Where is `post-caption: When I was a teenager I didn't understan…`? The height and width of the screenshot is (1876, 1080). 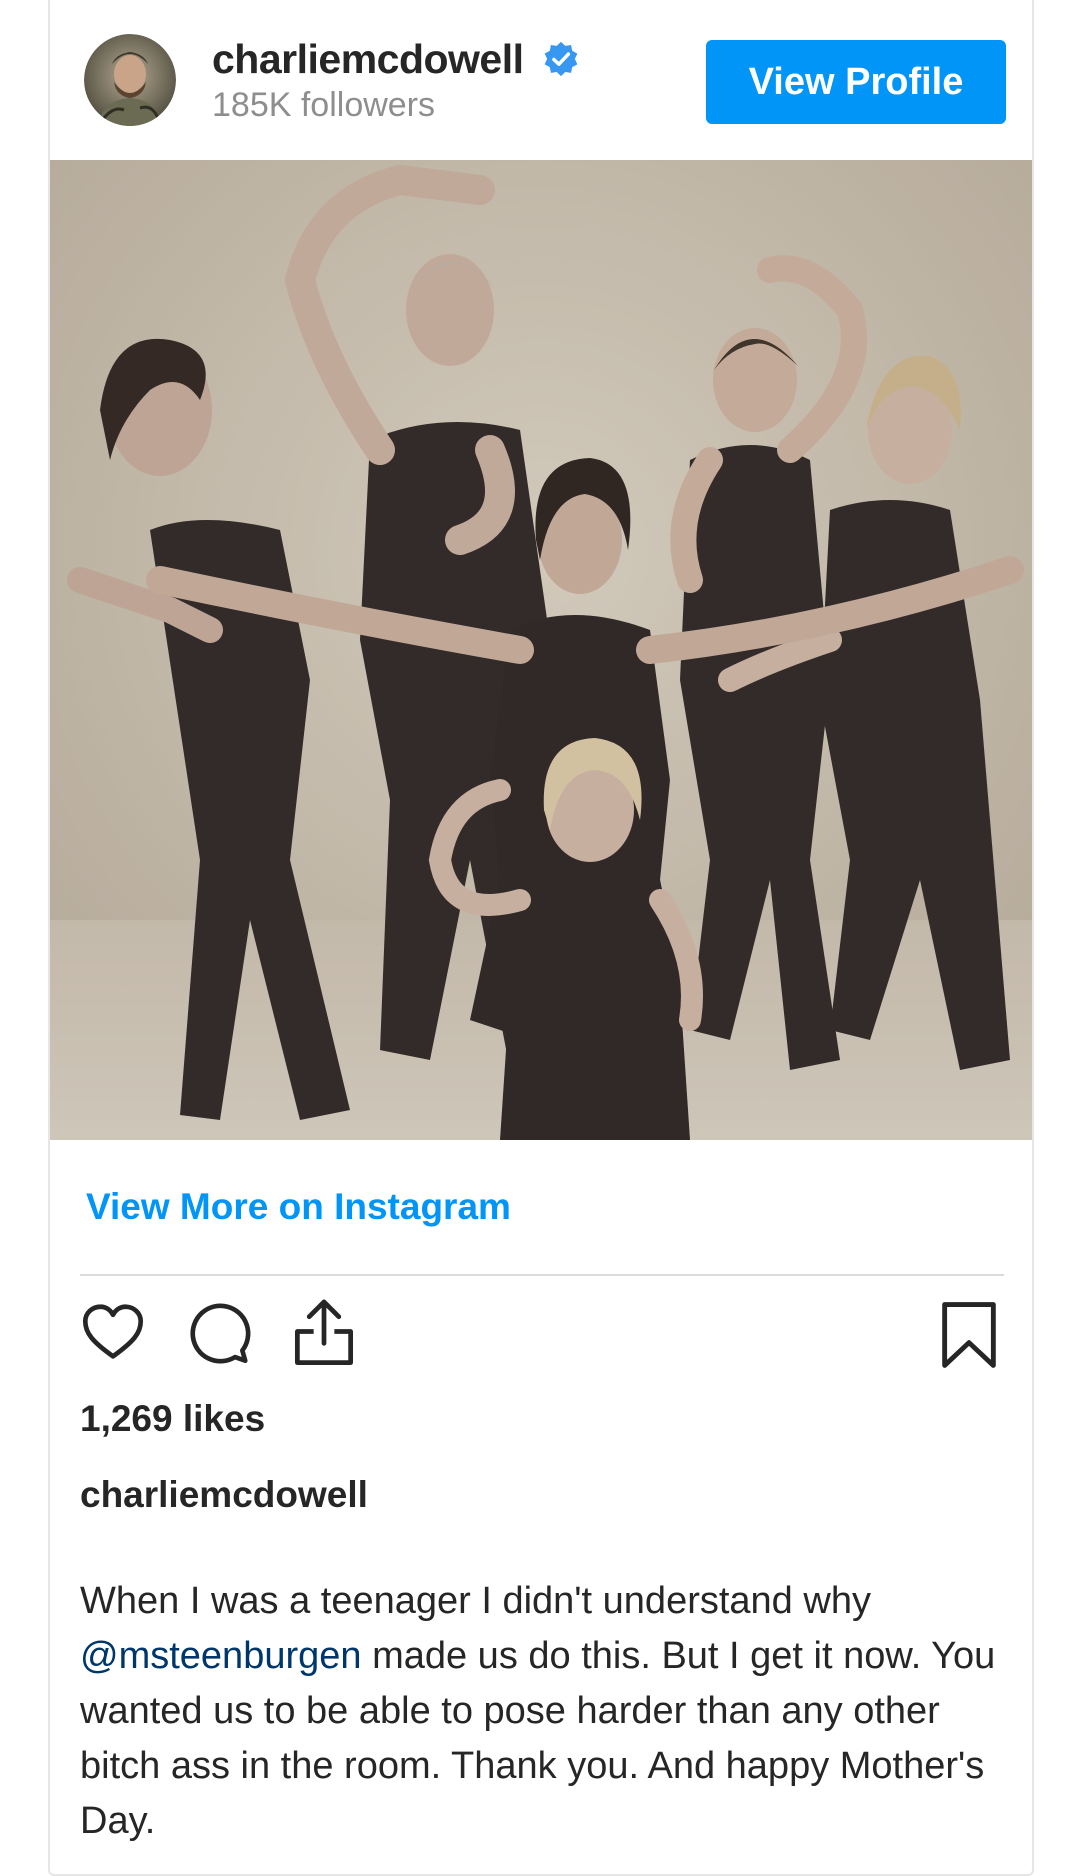 post-caption: When I was a teenager I didn't understan… is located at coordinates (545, 1711).